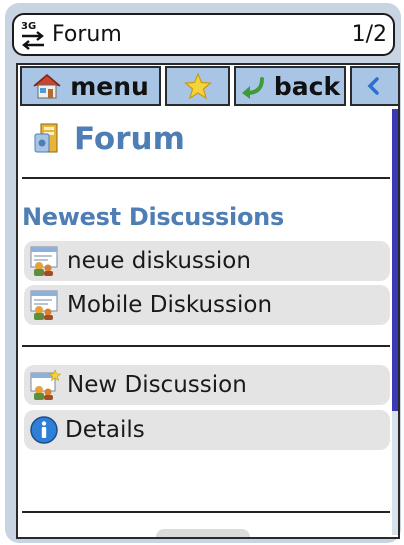 This screenshot has width=404, height=545. I want to click on window-title: Forum, so click(87, 34).